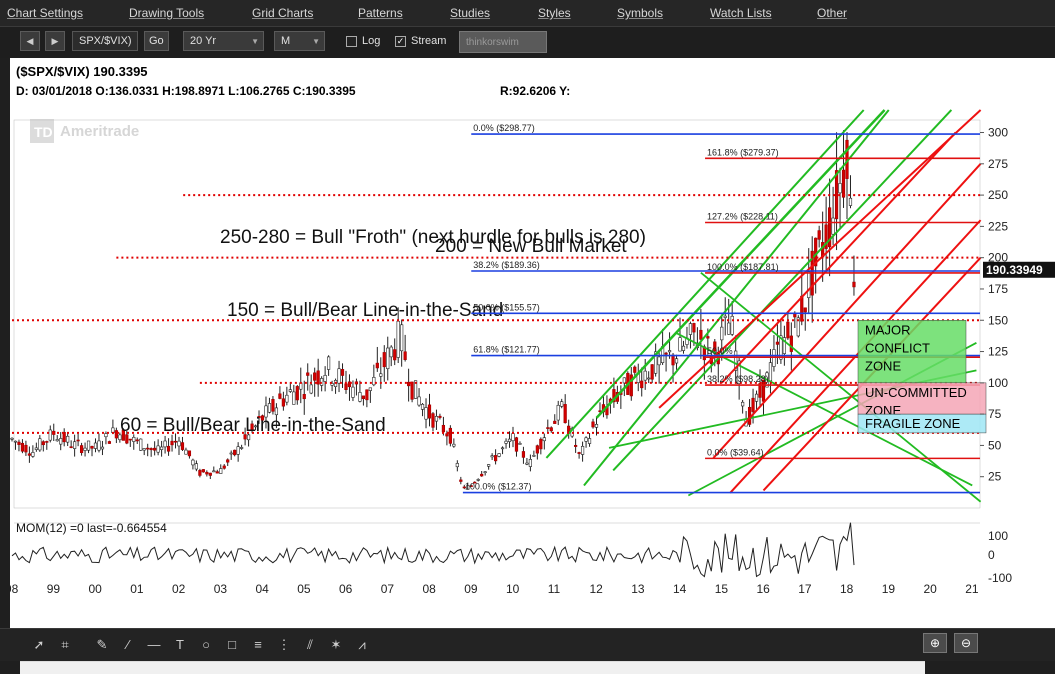 This screenshot has height=674, width=1055. What do you see at coordinates (371, 41) in the screenshot?
I see `log-label: Log` at bounding box center [371, 41].